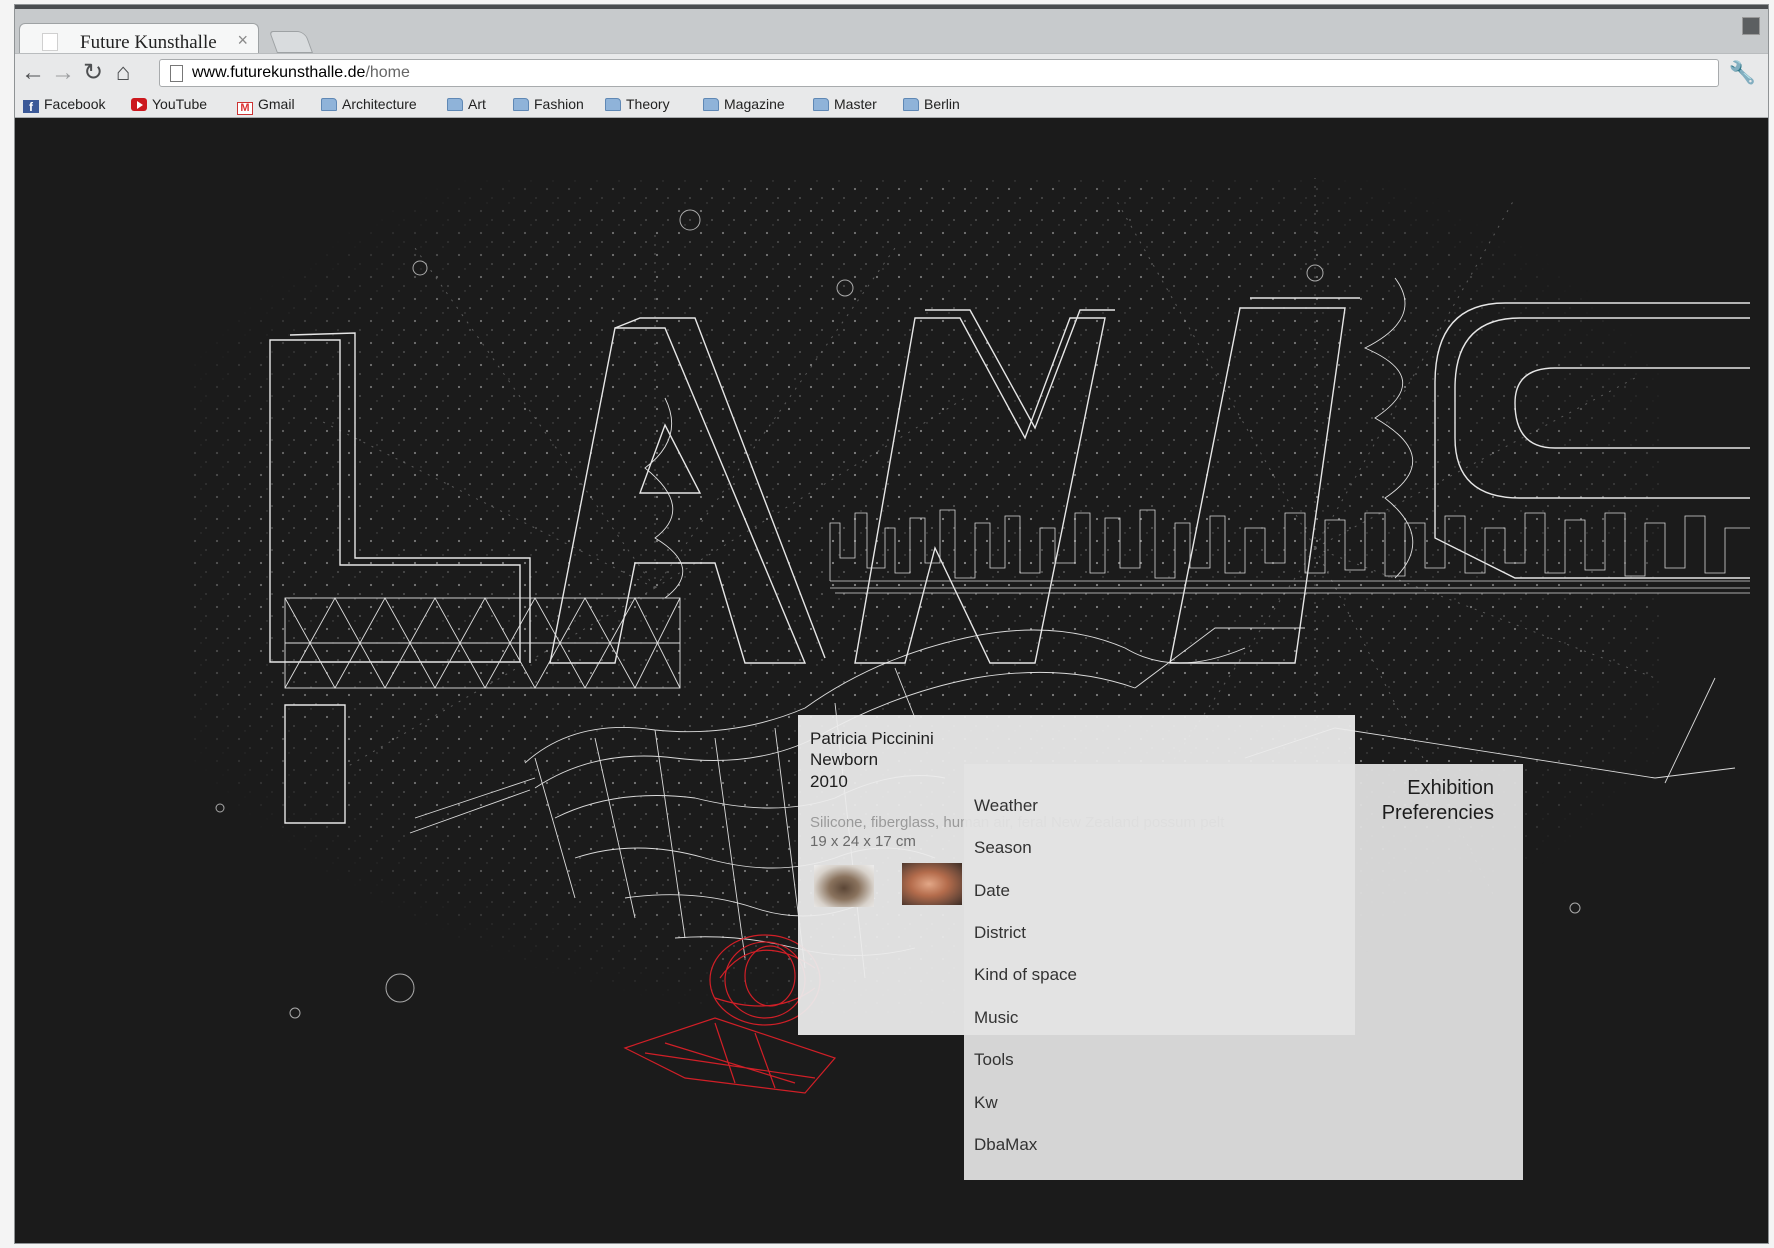  I want to click on bookmark-folder-magazine: Magazine, so click(744, 104).